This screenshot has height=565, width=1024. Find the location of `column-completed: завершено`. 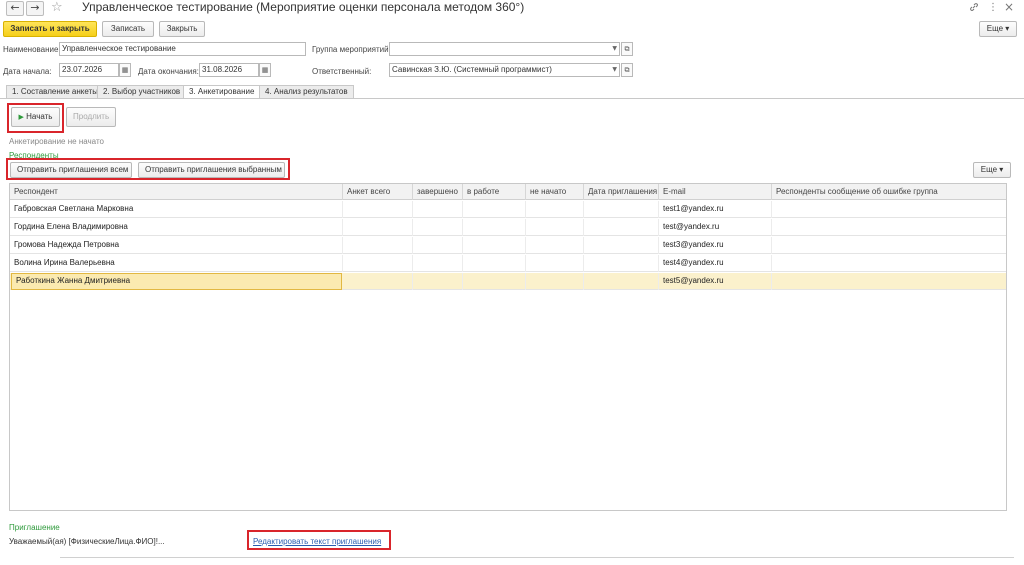

column-completed: завершено is located at coordinates (438, 192).